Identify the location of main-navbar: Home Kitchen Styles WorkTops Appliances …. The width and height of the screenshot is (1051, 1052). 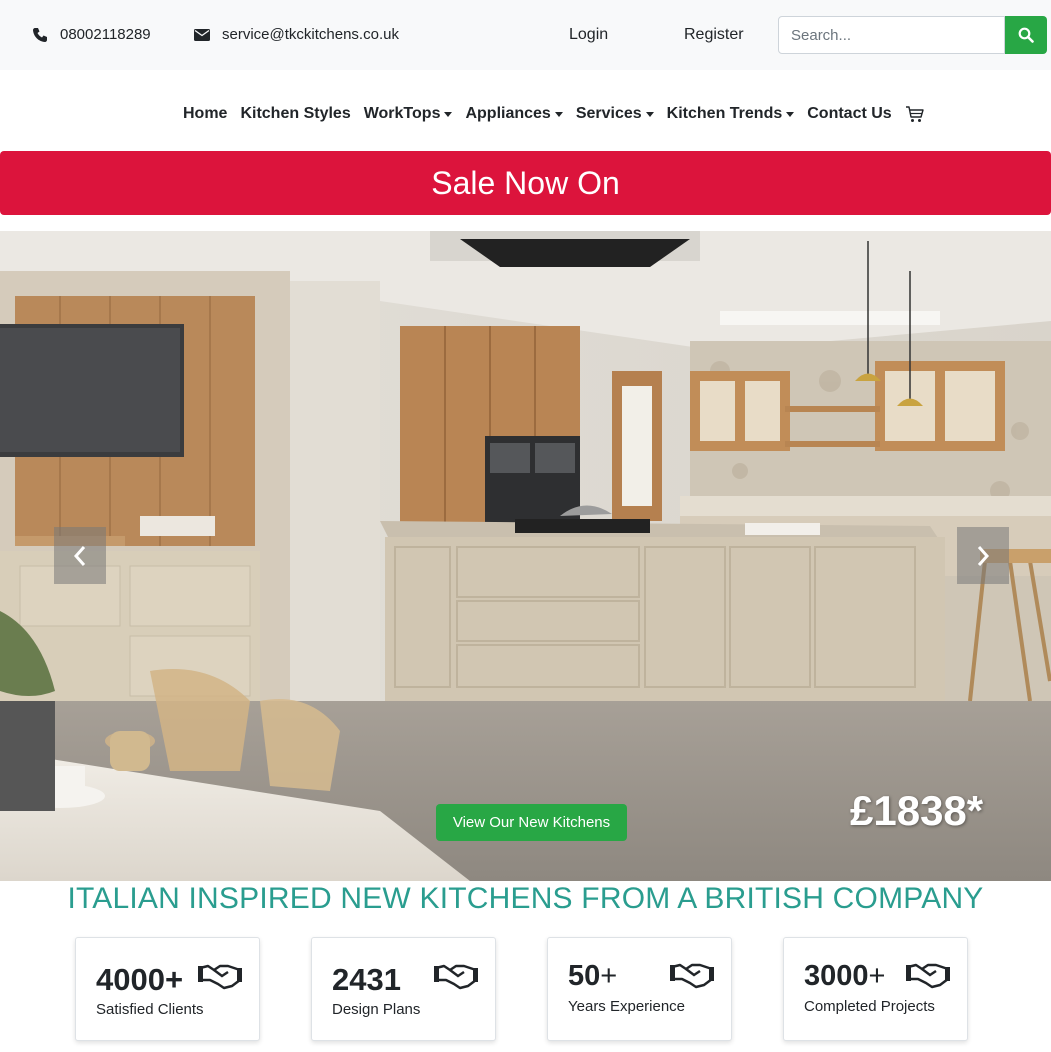
(525, 110).